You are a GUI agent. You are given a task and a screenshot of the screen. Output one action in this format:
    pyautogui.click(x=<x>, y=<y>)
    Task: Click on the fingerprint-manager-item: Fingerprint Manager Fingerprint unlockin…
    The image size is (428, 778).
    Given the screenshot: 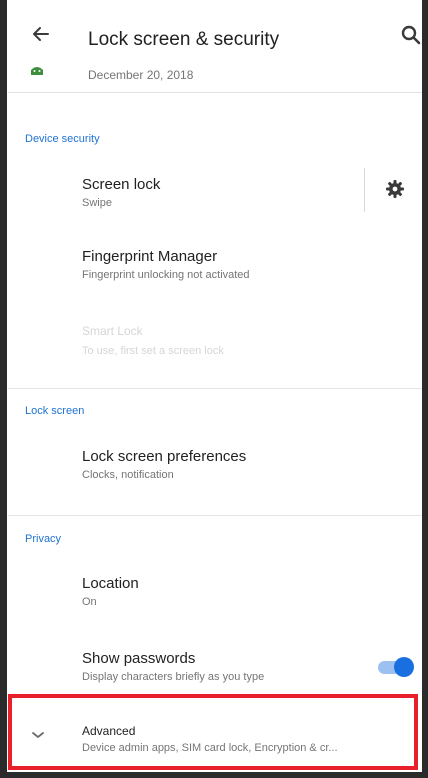 What is the action you would take?
    pyautogui.click(x=215, y=264)
    